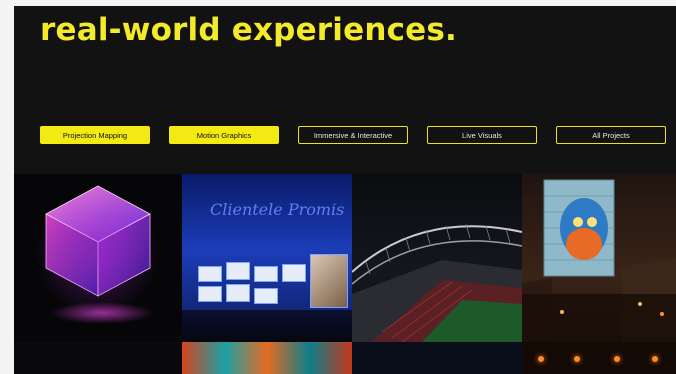 This screenshot has width=676, height=374. I want to click on cube-glow, so click(97, 254).